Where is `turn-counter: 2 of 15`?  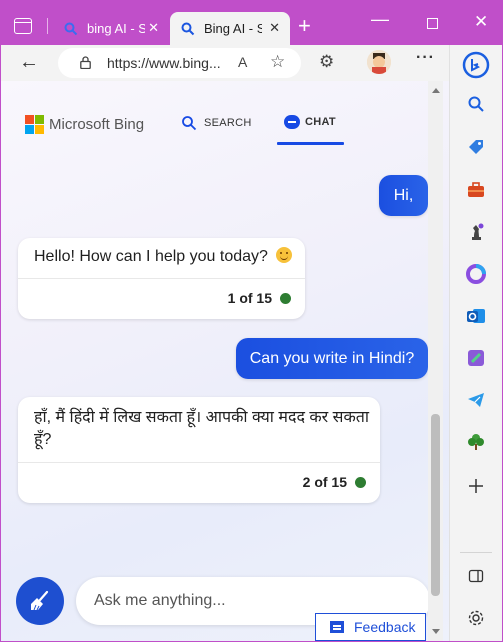 turn-counter: 2 of 15 is located at coordinates (334, 482).